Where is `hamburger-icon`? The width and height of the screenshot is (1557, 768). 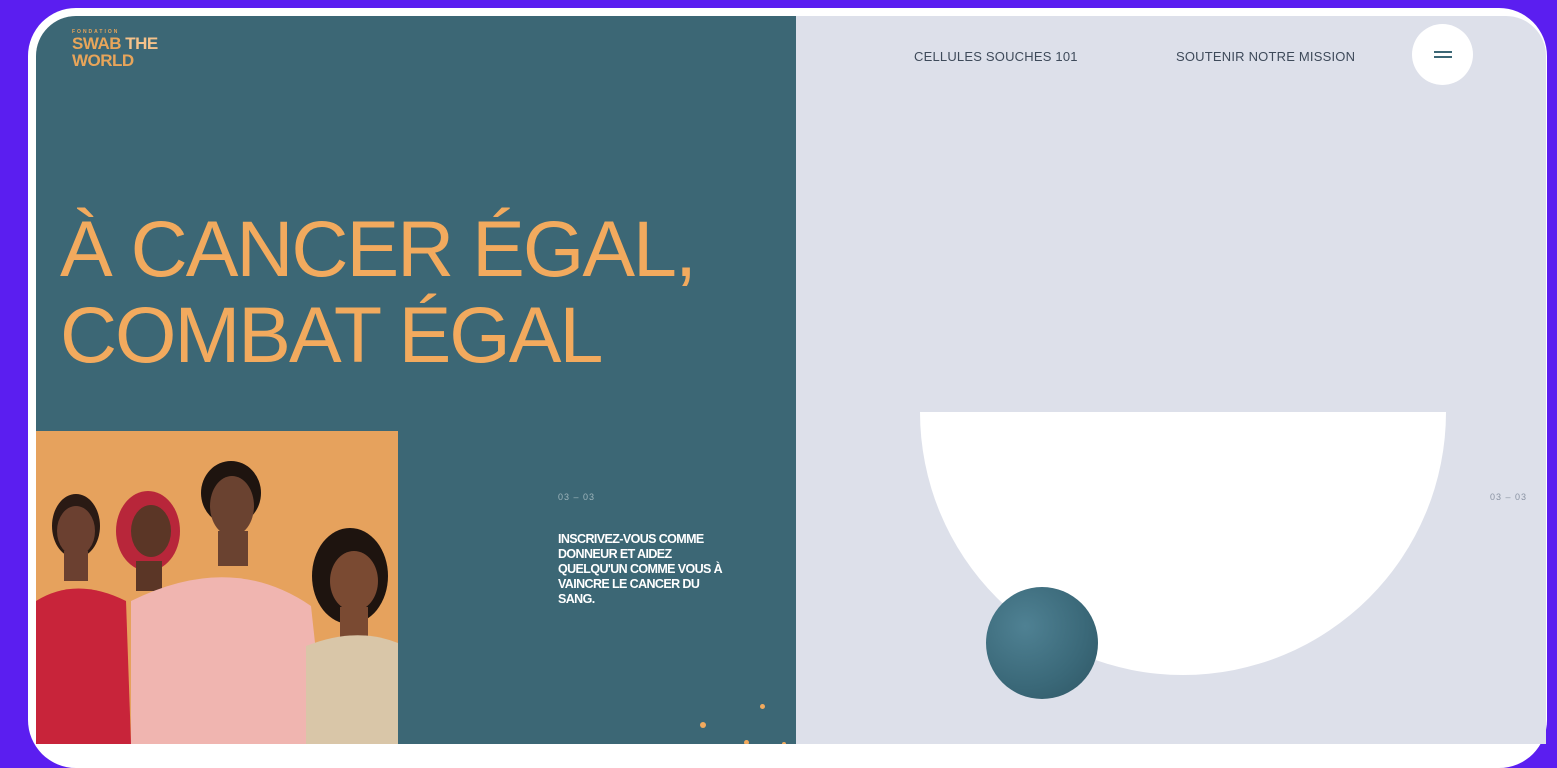 hamburger-icon is located at coordinates (1443, 52).